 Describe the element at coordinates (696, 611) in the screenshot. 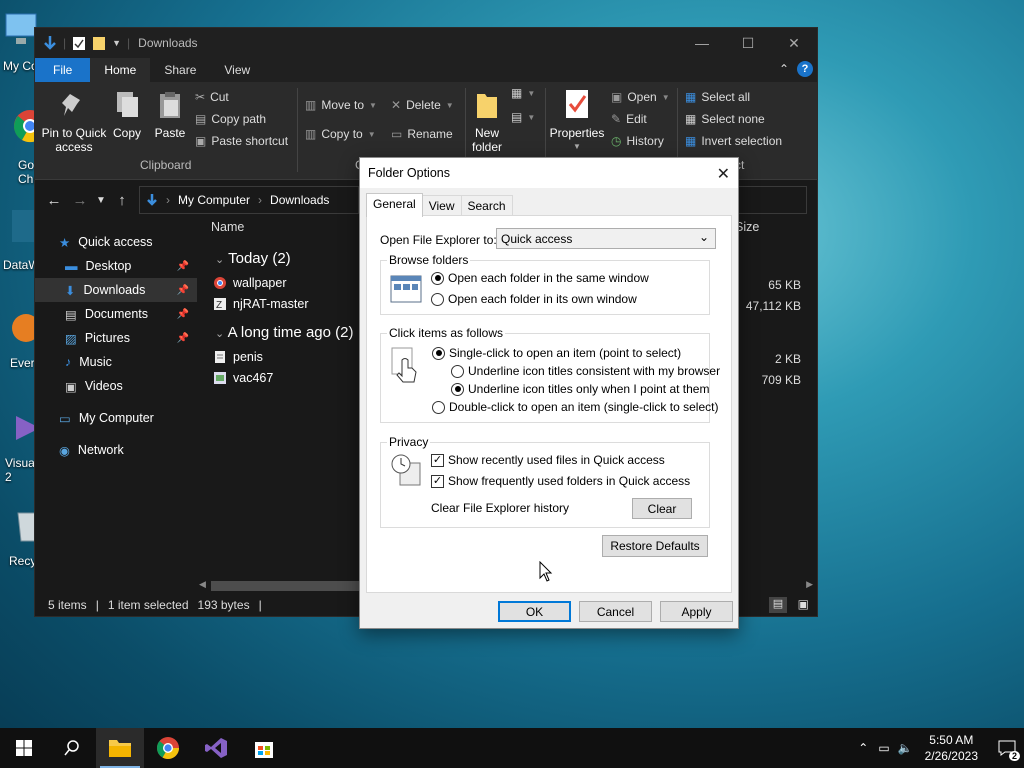

I see `apply-button: Apply` at that location.